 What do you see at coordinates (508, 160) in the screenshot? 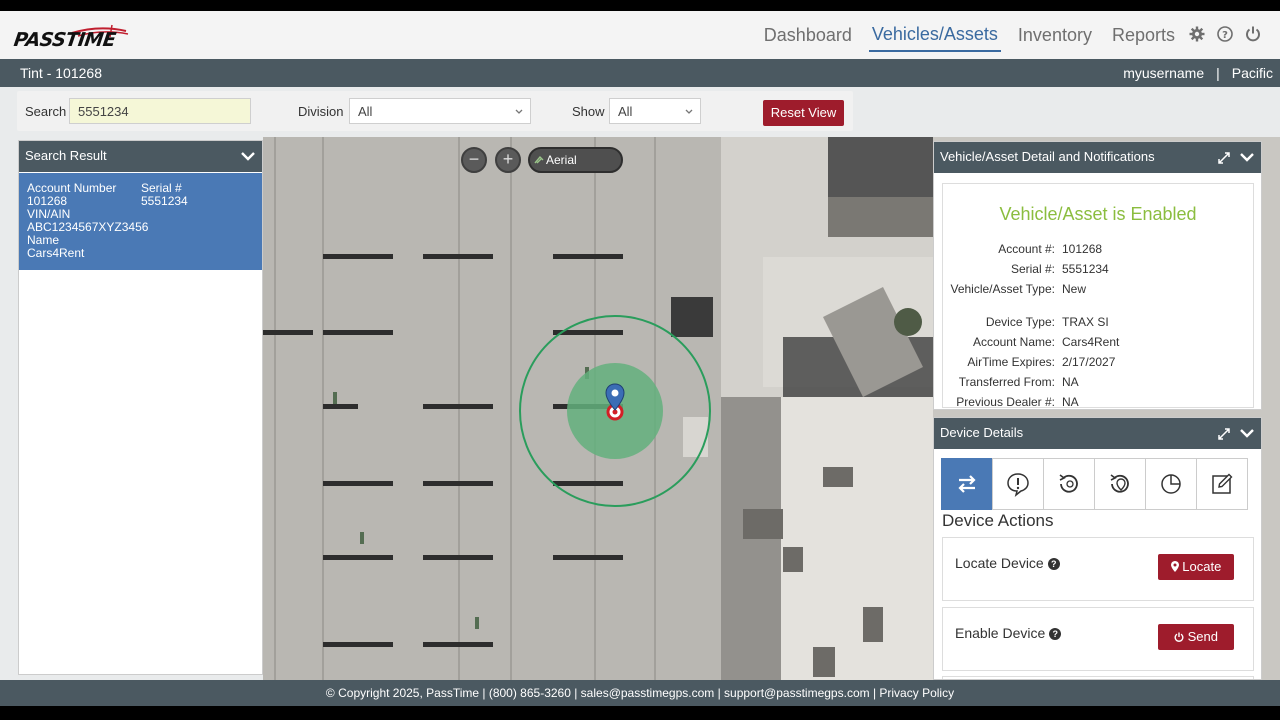
I see `zoom-in-button: +` at bounding box center [508, 160].